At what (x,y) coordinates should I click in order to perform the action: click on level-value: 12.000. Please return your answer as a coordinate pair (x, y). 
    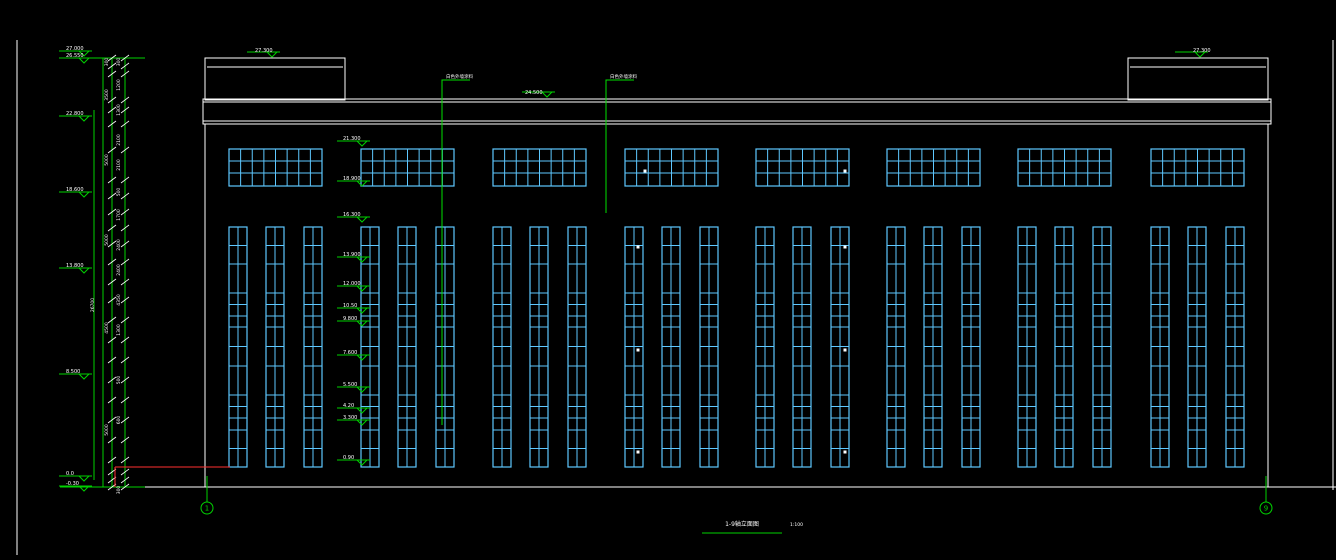
    Looking at the image, I should click on (352, 284).